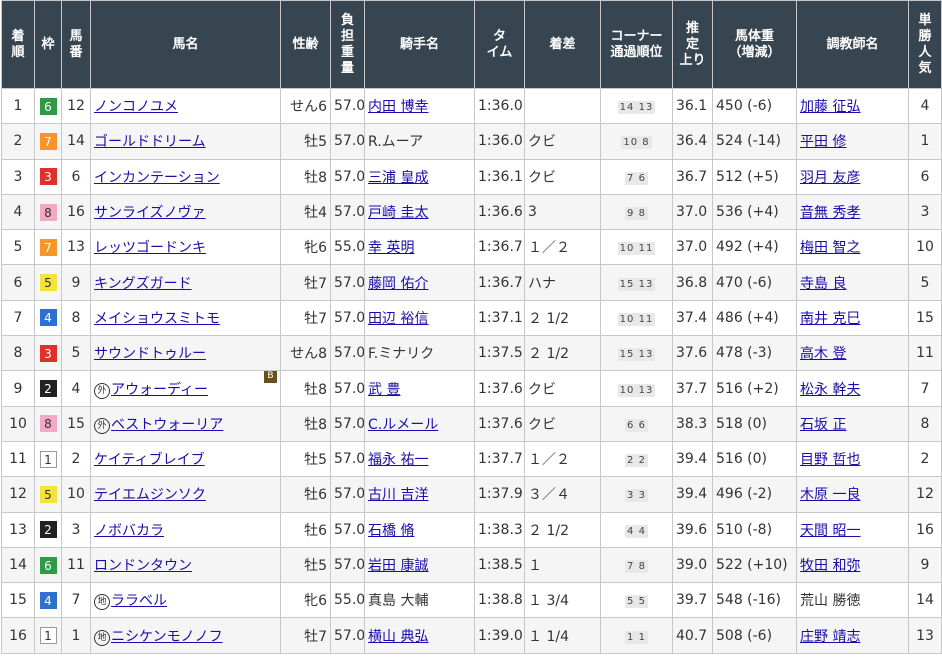 Image resolution: width=942 pixels, height=659 pixels. Describe the element at coordinates (562, 282) in the screenshot. I see `margin-cell: ハナ` at that location.